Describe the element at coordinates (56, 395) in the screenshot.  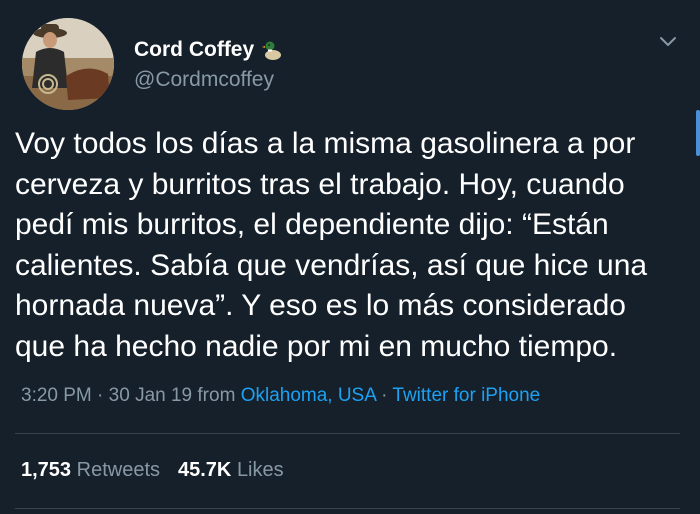
I see `tweet-time: 3:20 PM` at that location.